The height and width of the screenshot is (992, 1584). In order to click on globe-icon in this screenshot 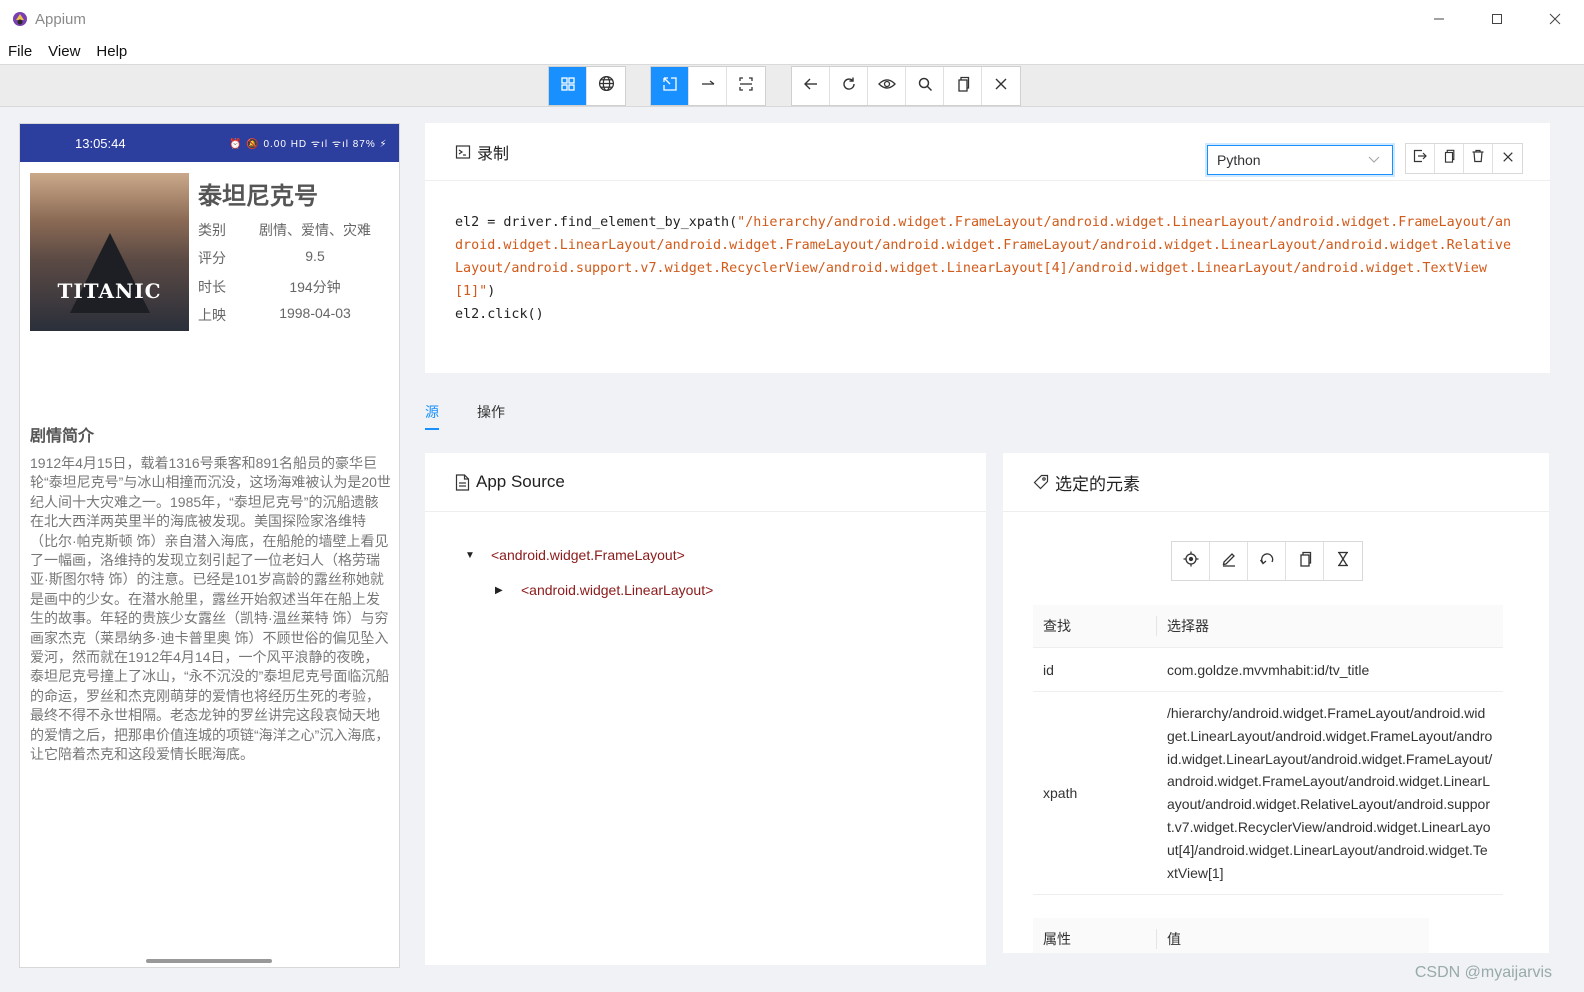, I will do `click(606, 86)`.